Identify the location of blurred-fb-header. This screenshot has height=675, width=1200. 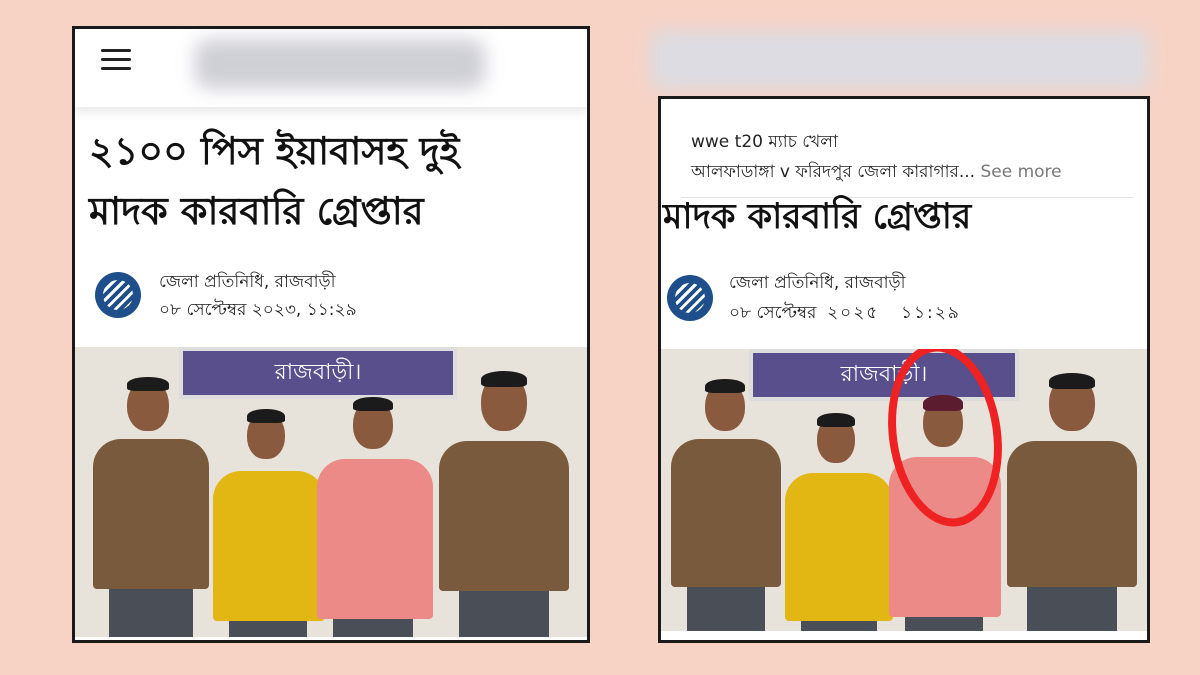
(900, 60).